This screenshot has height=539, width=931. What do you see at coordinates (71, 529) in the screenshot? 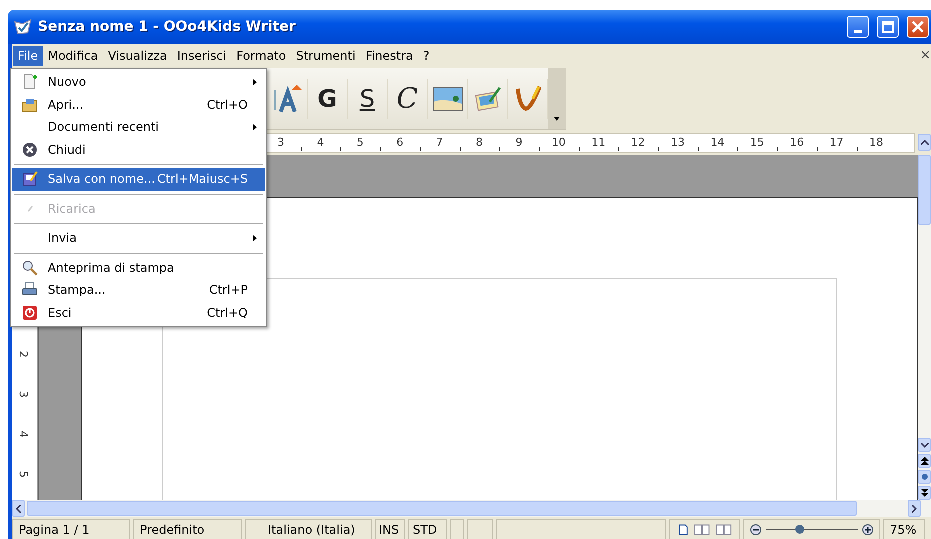
I see `page-indicator: Pagina 1 / 1` at bounding box center [71, 529].